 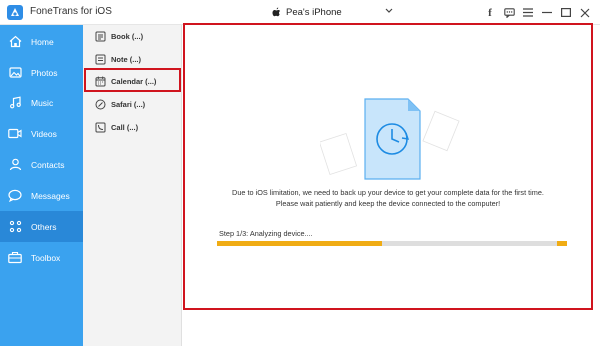 What do you see at coordinates (100, 36) in the screenshot?
I see `book-icon` at bounding box center [100, 36].